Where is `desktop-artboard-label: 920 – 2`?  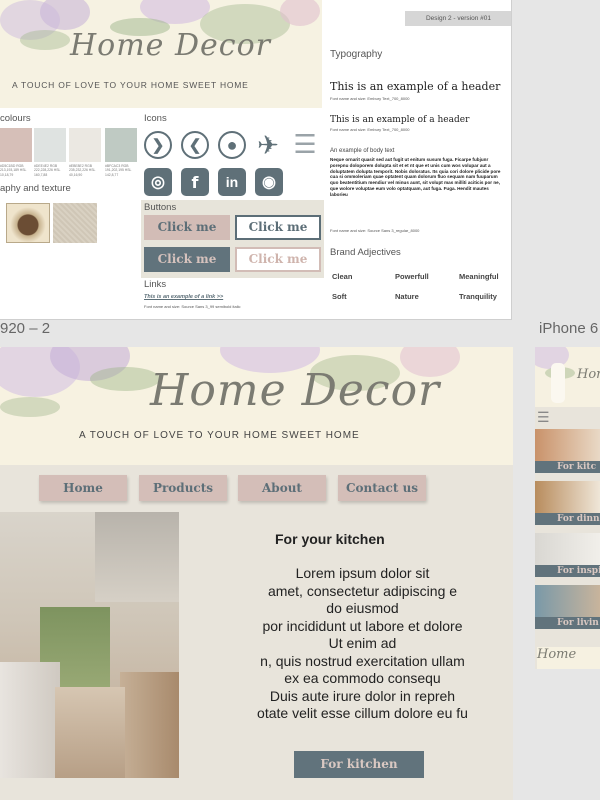
desktop-artboard-label: 920 – 2 is located at coordinates (25, 328).